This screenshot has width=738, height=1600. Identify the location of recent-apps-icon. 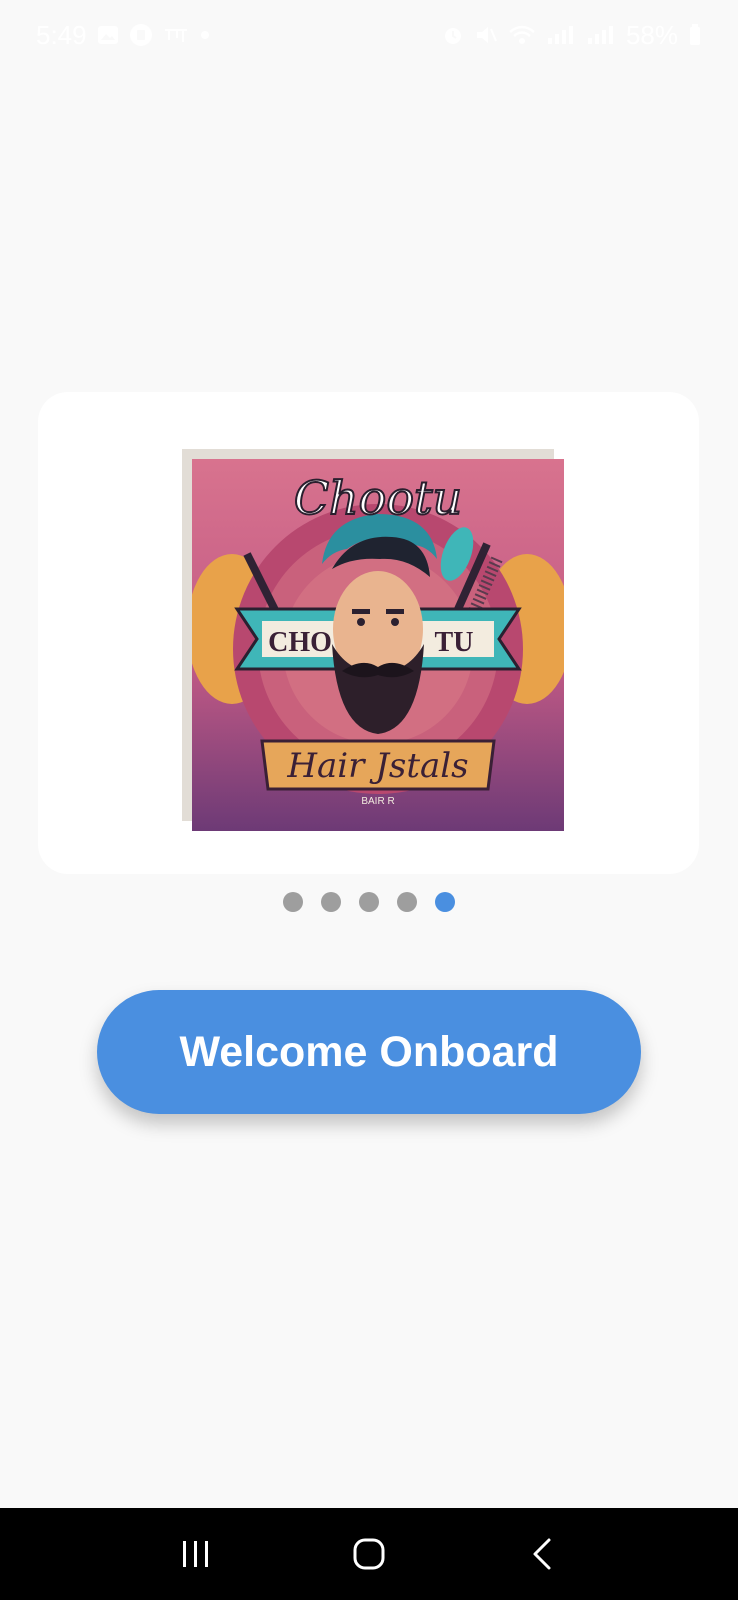
(196, 1554).